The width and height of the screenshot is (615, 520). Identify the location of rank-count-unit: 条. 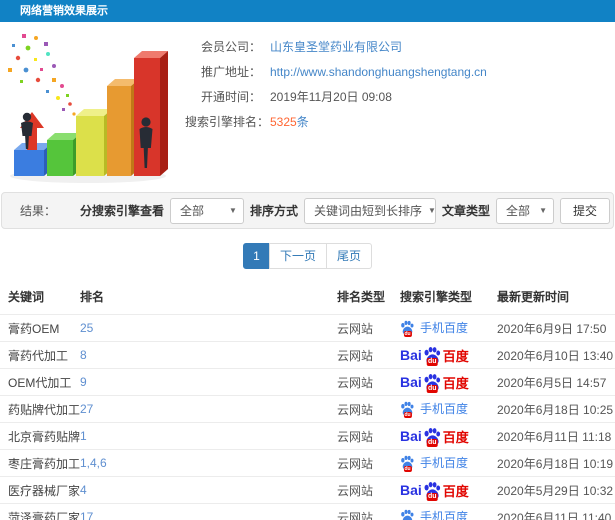
(302, 122).